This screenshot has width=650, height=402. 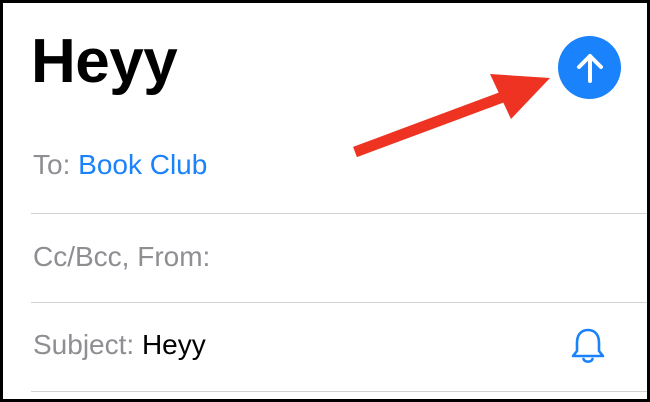 What do you see at coordinates (84, 344) in the screenshot?
I see `subject-label: Subject:` at bounding box center [84, 344].